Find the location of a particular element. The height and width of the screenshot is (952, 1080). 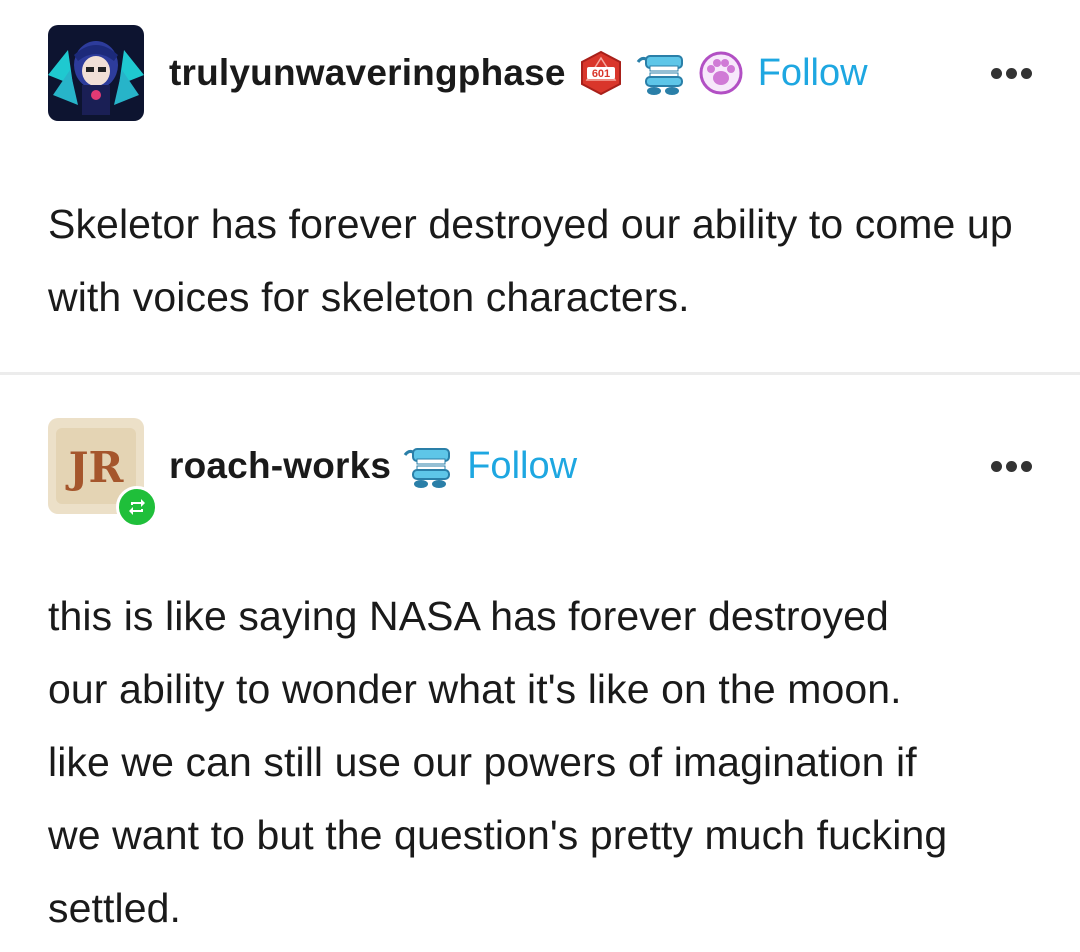

avatar: JR is located at coordinates (103, 473).